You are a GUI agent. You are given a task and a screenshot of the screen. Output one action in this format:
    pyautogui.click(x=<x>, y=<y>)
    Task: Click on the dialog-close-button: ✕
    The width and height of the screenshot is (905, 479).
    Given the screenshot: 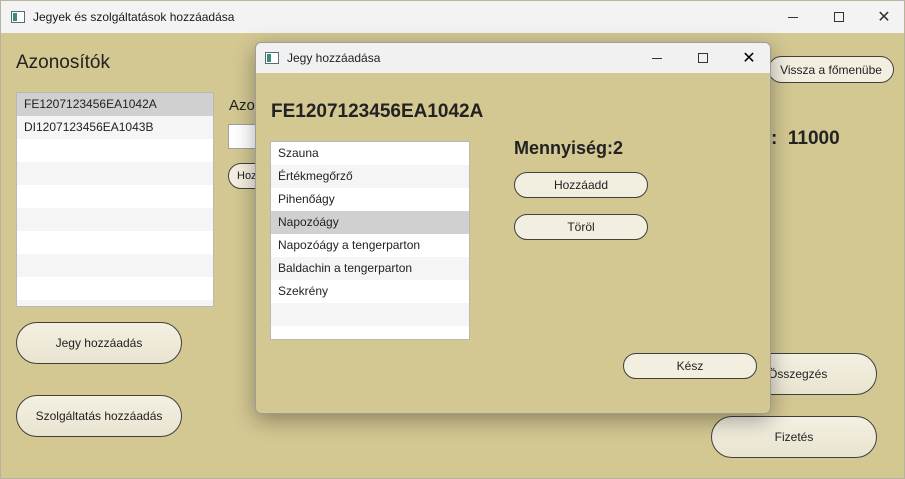 What is the action you would take?
    pyautogui.click(x=748, y=58)
    